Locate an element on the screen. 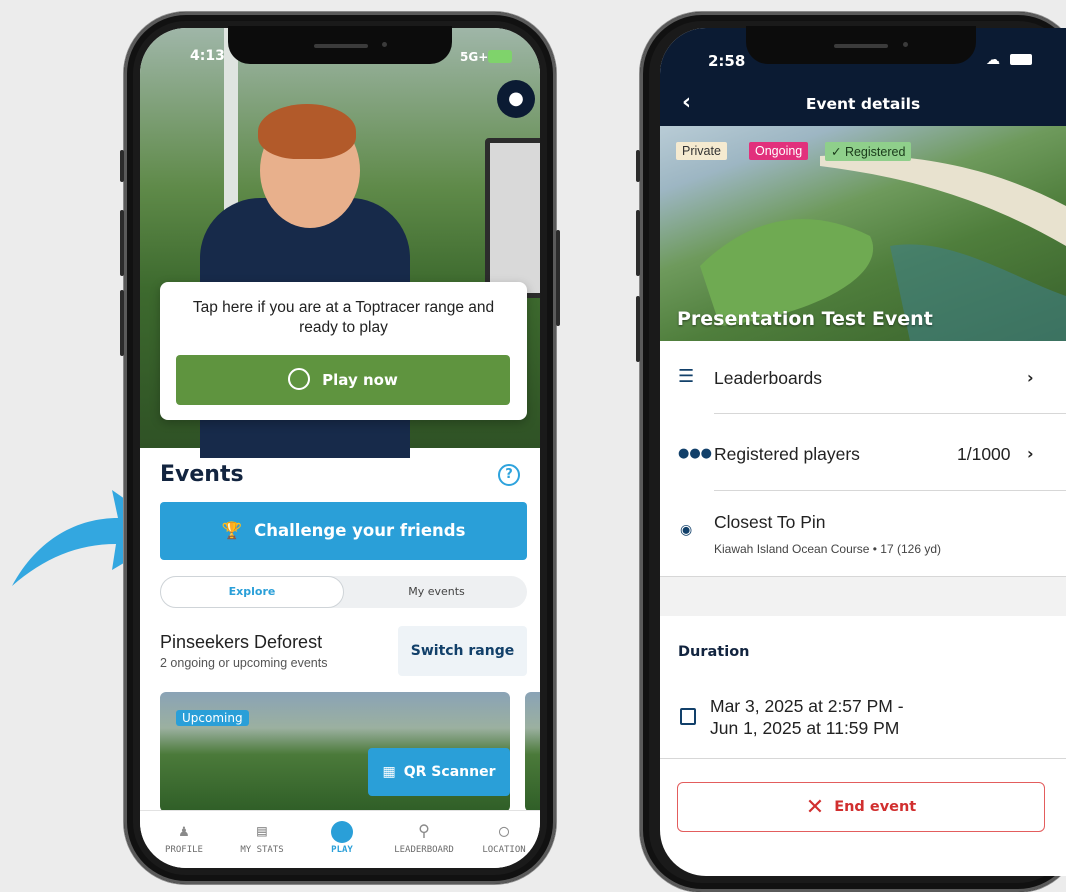  status-time: 4:13 is located at coordinates (207, 56).